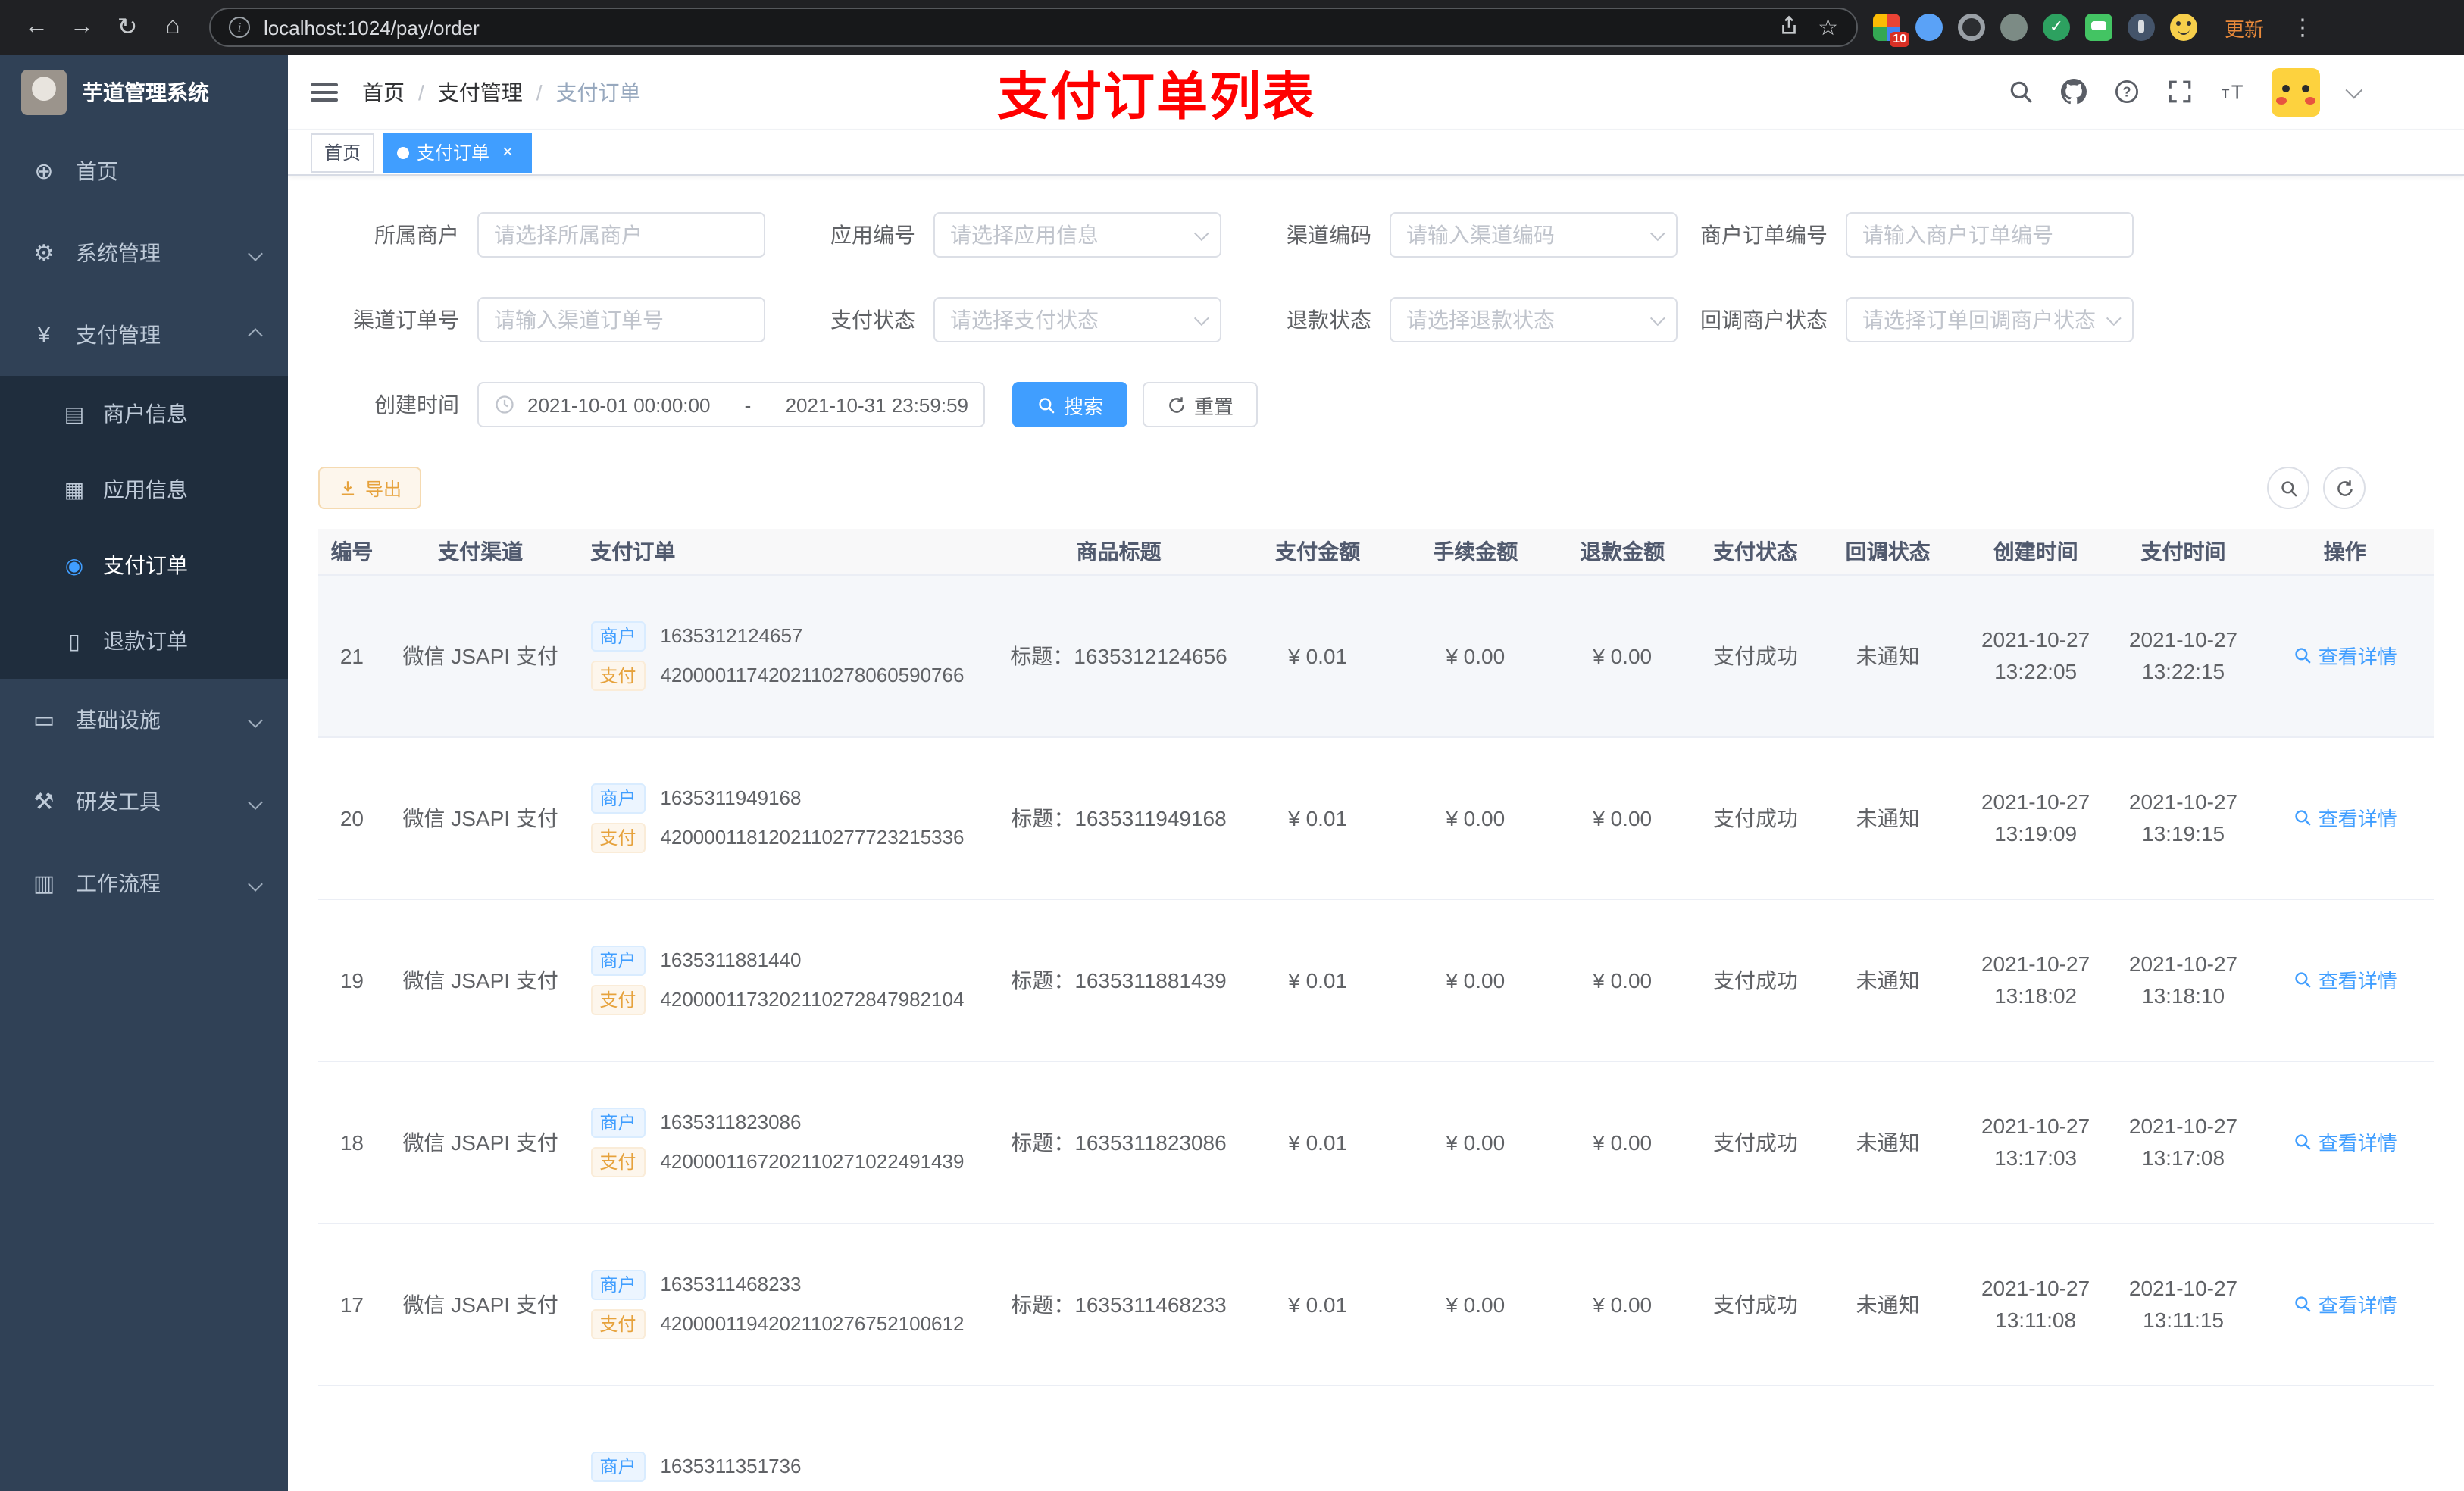  I want to click on sidebar-item-system: ⚙ 系统管理, so click(144, 253).